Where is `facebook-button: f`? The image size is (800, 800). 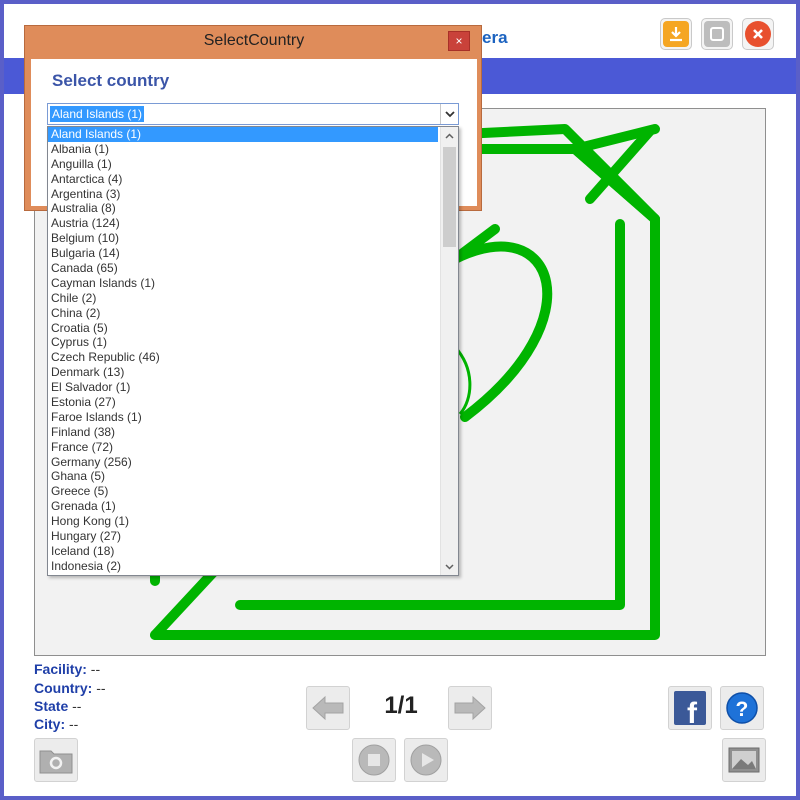 facebook-button: f is located at coordinates (690, 708).